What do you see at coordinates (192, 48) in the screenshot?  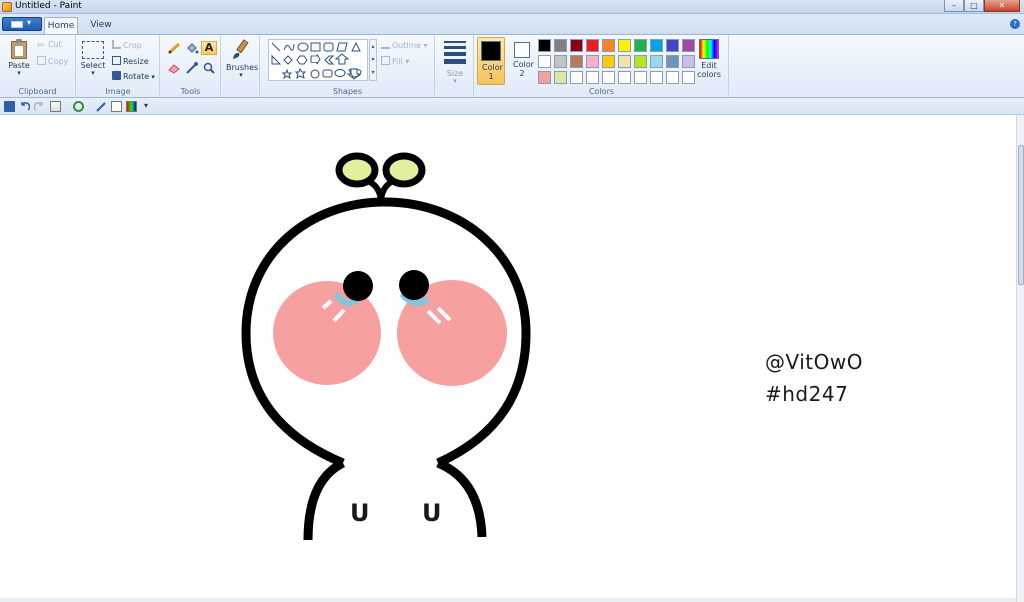 I see `fill-bucket-icon` at bounding box center [192, 48].